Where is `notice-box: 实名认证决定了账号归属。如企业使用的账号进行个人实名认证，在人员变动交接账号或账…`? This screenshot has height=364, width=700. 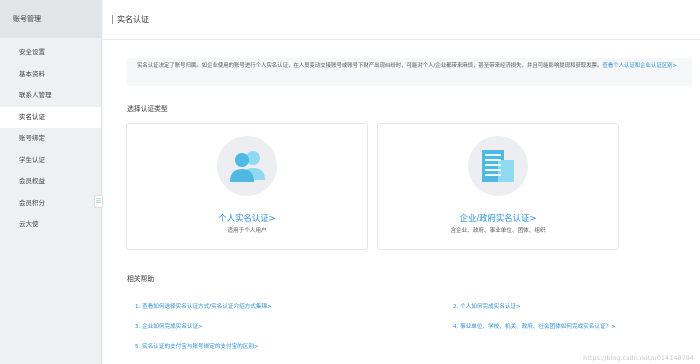 notice-box: 实名认证决定了账号归属。如企业使用的账号进行个人实名认证，在人员变动交接账号或账… is located at coordinates (409, 72).